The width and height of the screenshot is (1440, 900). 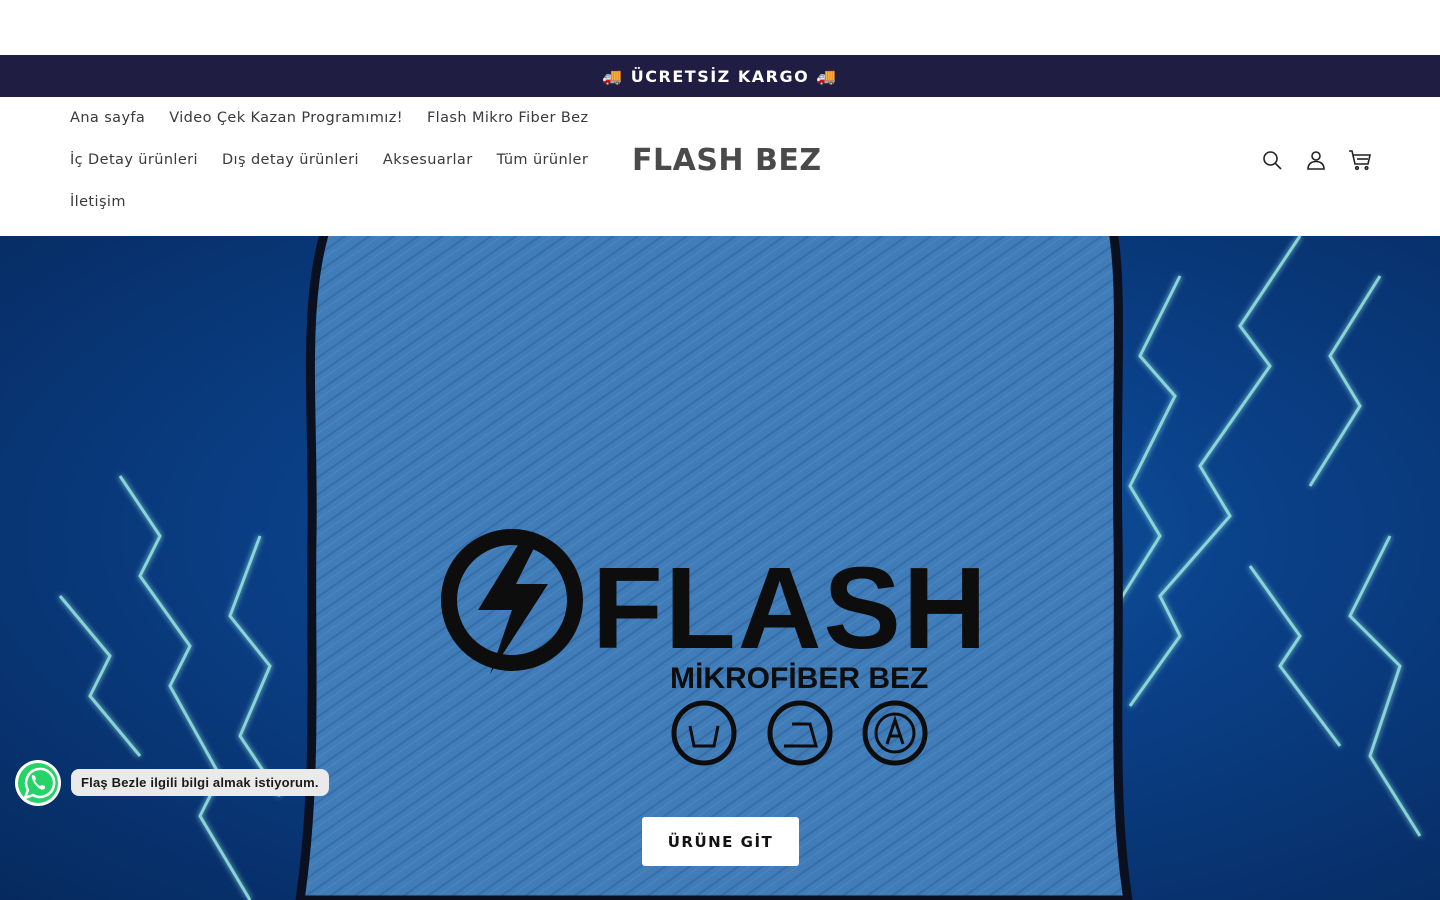 I want to click on top-spacer, so click(x=720, y=27).